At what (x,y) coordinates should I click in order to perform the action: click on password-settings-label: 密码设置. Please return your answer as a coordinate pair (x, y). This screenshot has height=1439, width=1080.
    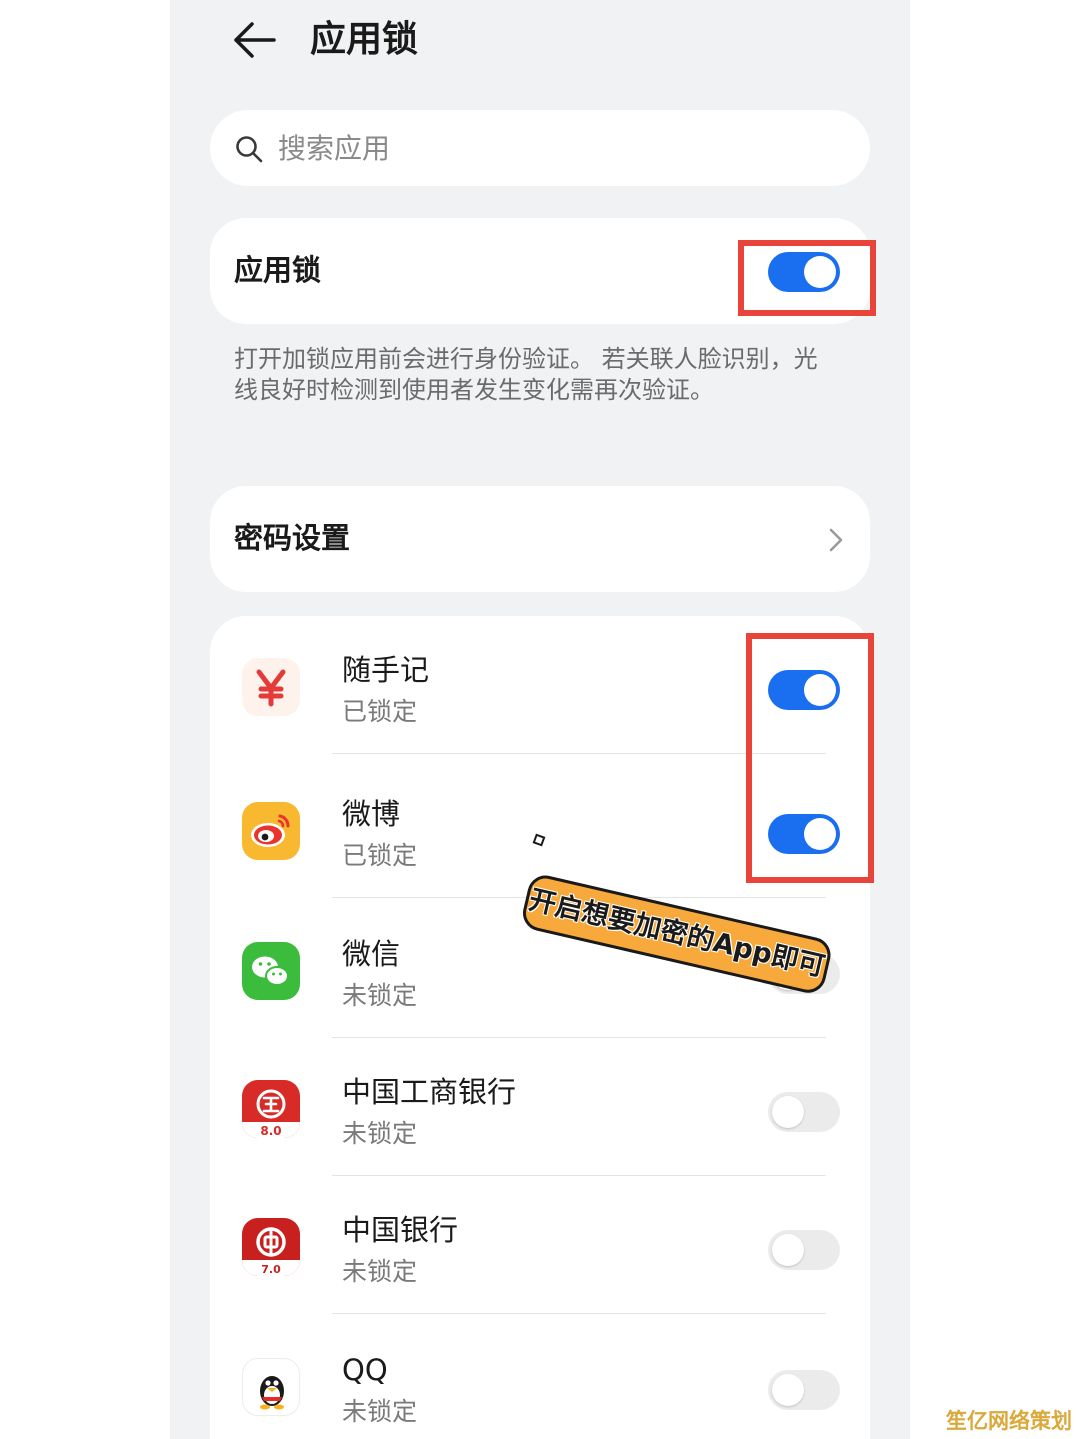
    Looking at the image, I should click on (292, 538).